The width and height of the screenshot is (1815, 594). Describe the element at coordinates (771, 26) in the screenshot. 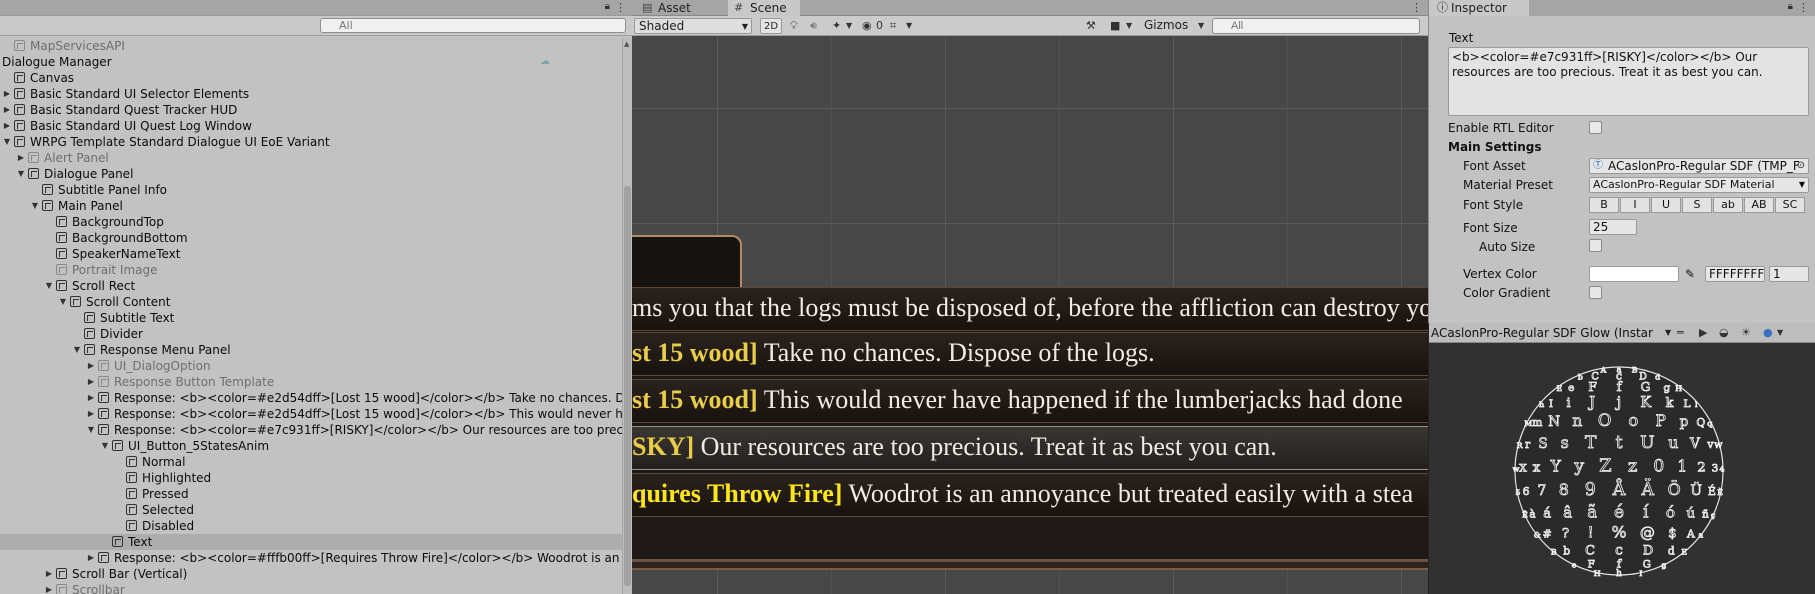

I see `toggle-2d-button: 2D` at that location.